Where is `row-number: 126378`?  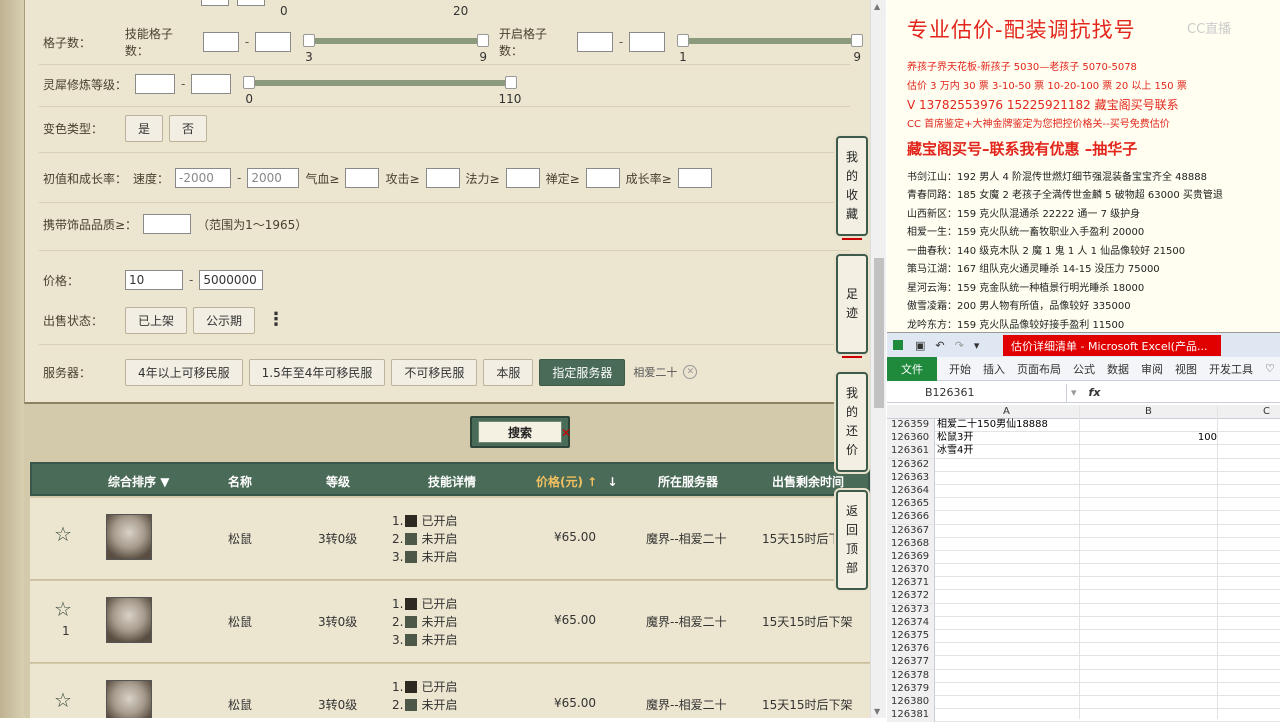 row-number: 126378 is located at coordinates (911, 676).